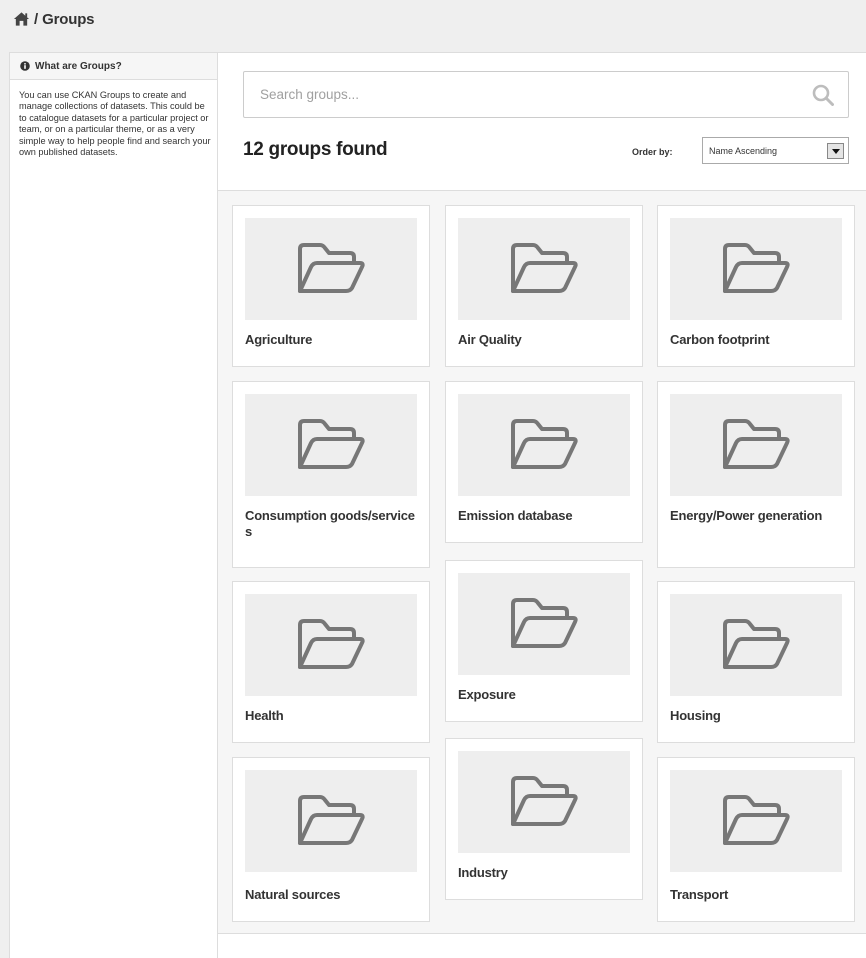  What do you see at coordinates (758, 516) in the screenshot?
I see `group-title: Energy/Power generation` at bounding box center [758, 516].